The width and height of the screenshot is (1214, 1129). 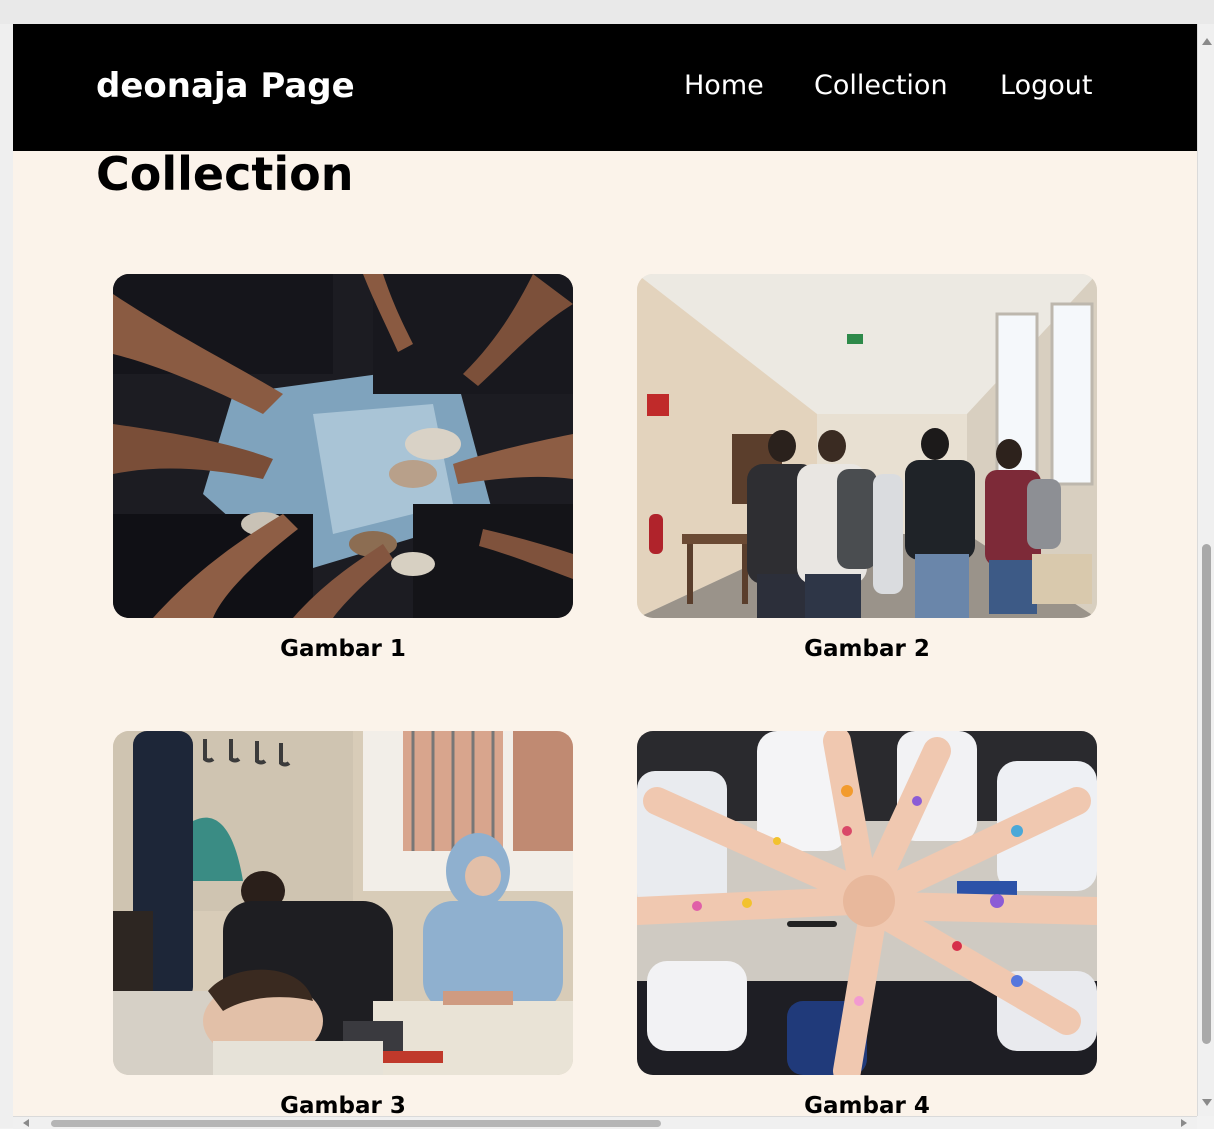 I want to click on nav-link-collection: Collection, so click(x=881, y=85).